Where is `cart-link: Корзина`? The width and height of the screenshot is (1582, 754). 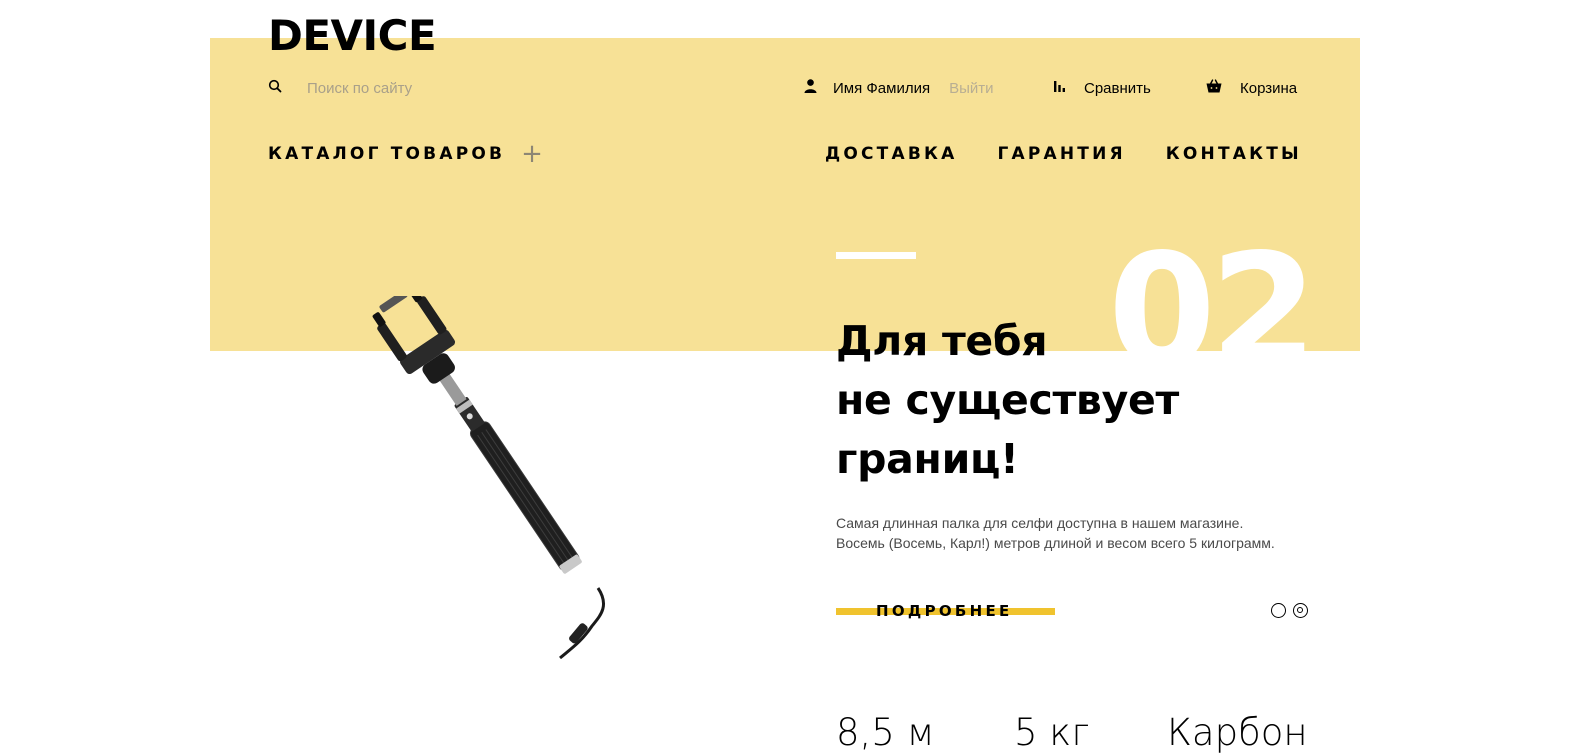
cart-link: Корзина is located at coordinates (1251, 88).